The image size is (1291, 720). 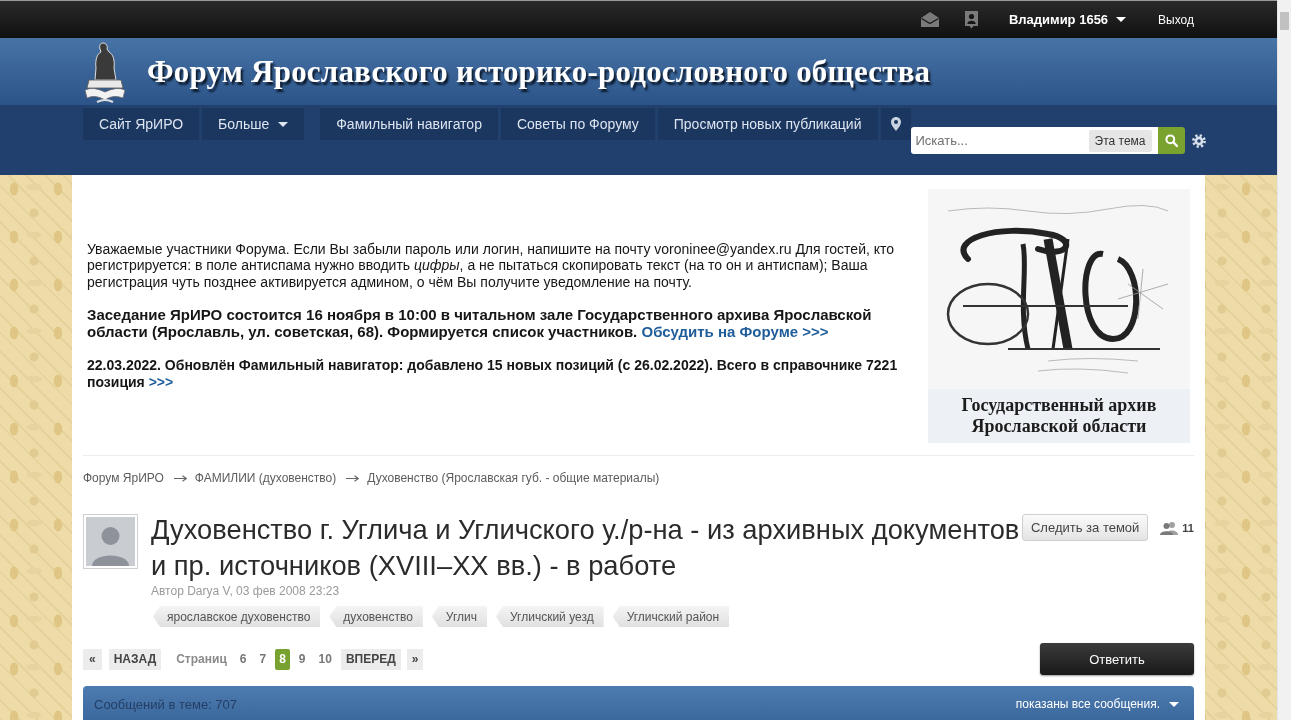 I want to click on location-button, so click(x=895, y=124).